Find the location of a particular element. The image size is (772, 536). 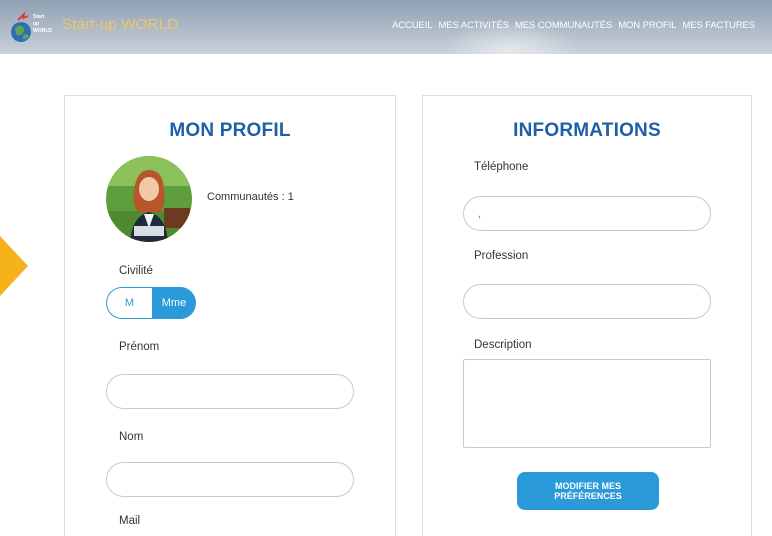

mail-label: Mail is located at coordinates (130, 521).